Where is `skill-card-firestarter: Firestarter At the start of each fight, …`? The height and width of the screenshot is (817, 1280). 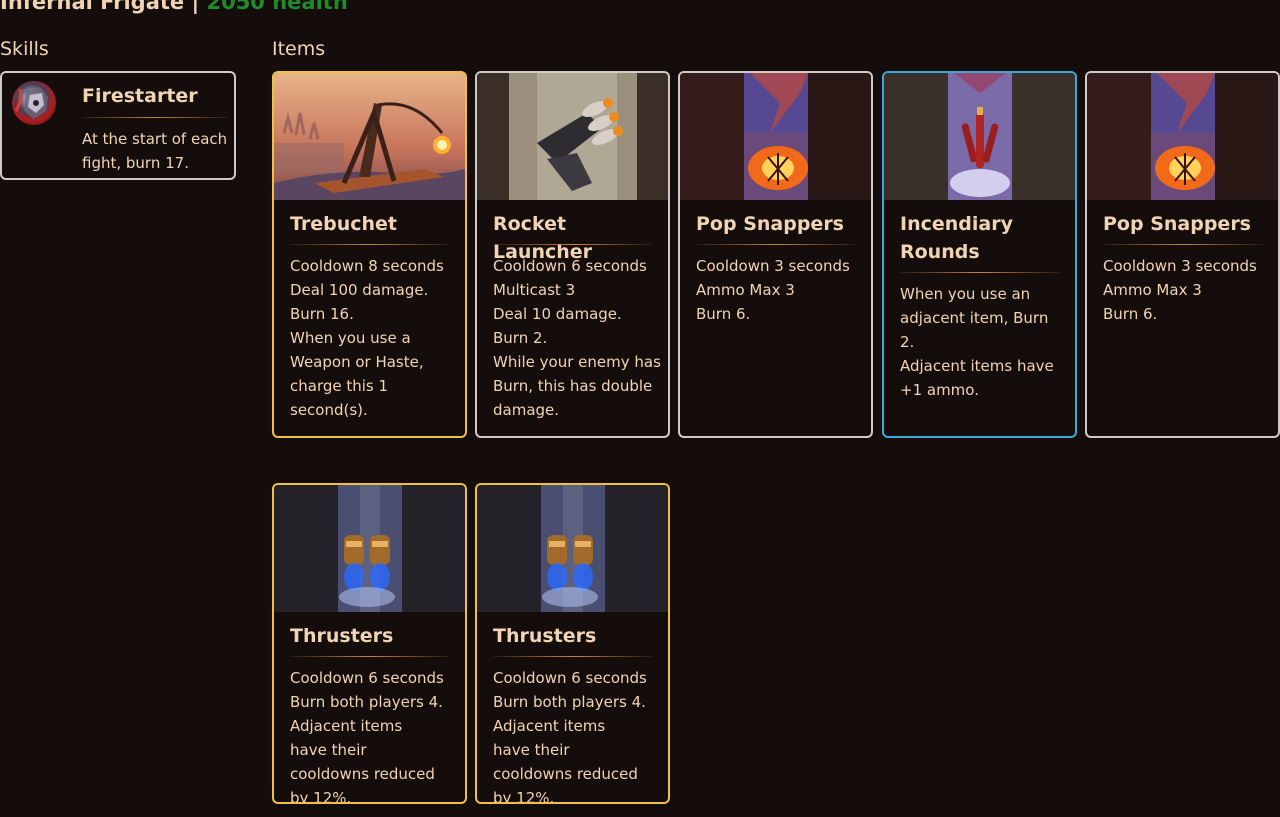 skill-card-firestarter: Firestarter At the start of each fight, … is located at coordinates (118, 125).